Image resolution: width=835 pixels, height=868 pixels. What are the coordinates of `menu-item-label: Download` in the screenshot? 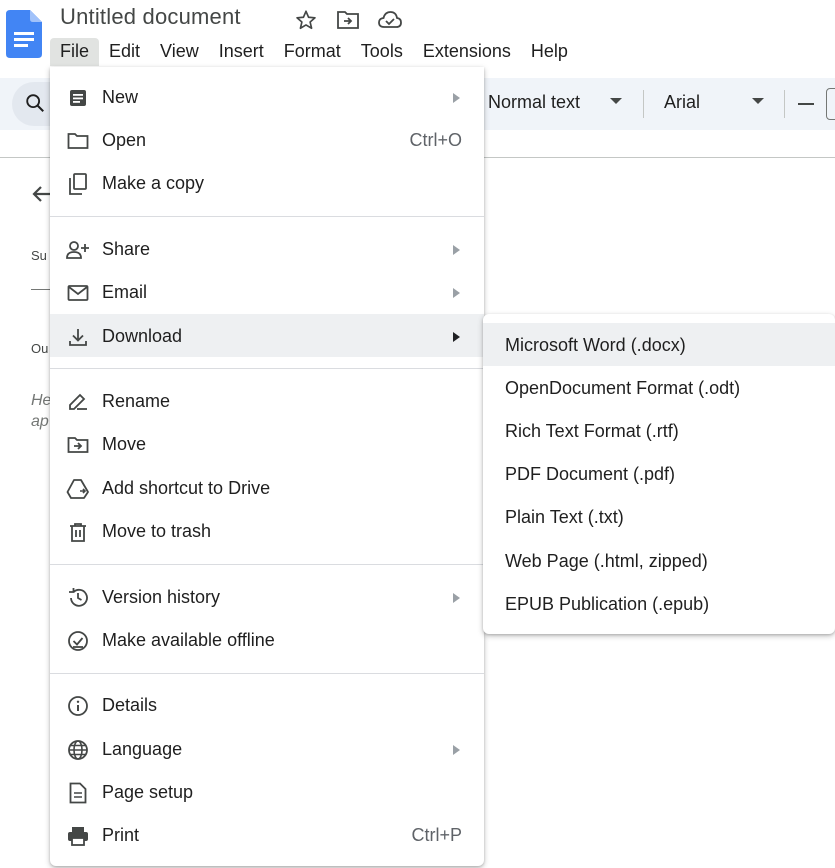 It's located at (142, 336).